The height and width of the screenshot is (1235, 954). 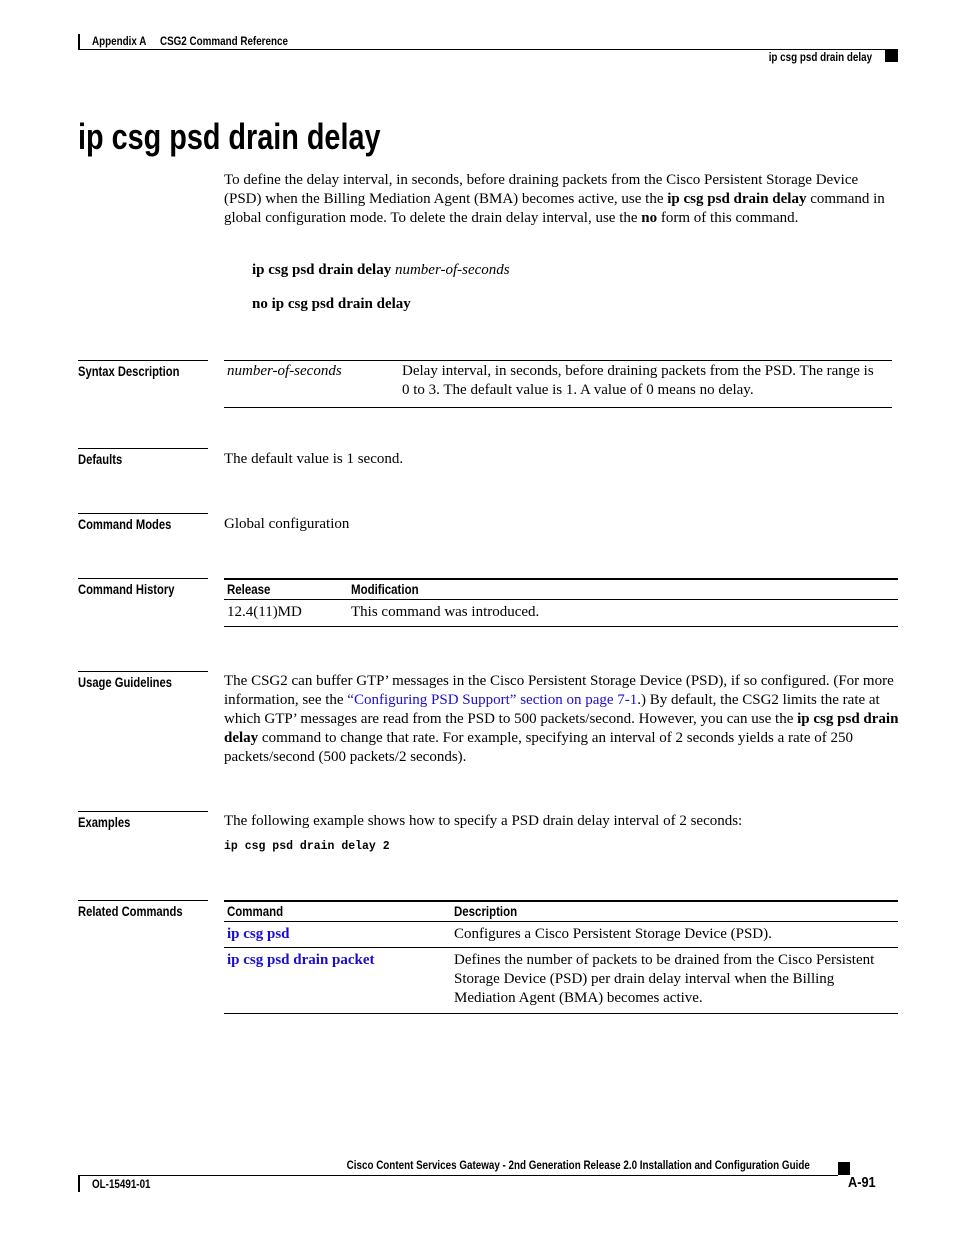 I want to click on header-chapter-title: CSG2 Command Reference, so click(x=223, y=41).